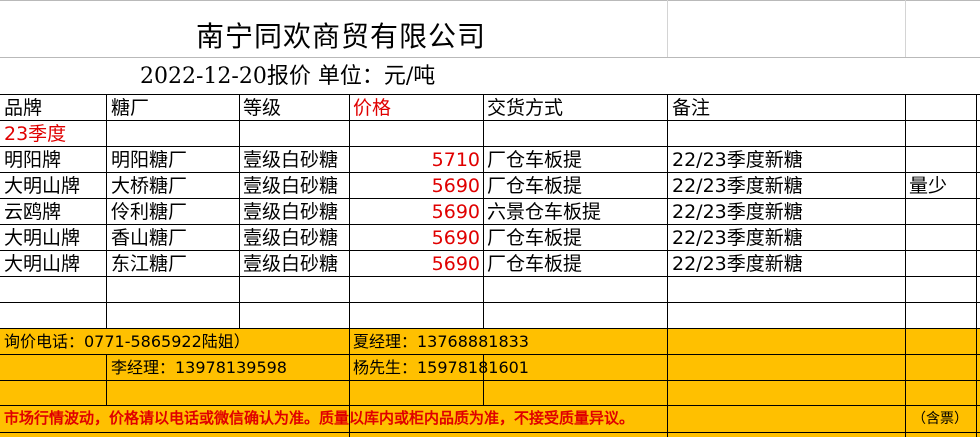 The width and height of the screenshot is (980, 437). Describe the element at coordinates (288, 76) in the screenshot. I see `quote-date-unit: 2022-12-20报价 单位：元/吨` at that location.